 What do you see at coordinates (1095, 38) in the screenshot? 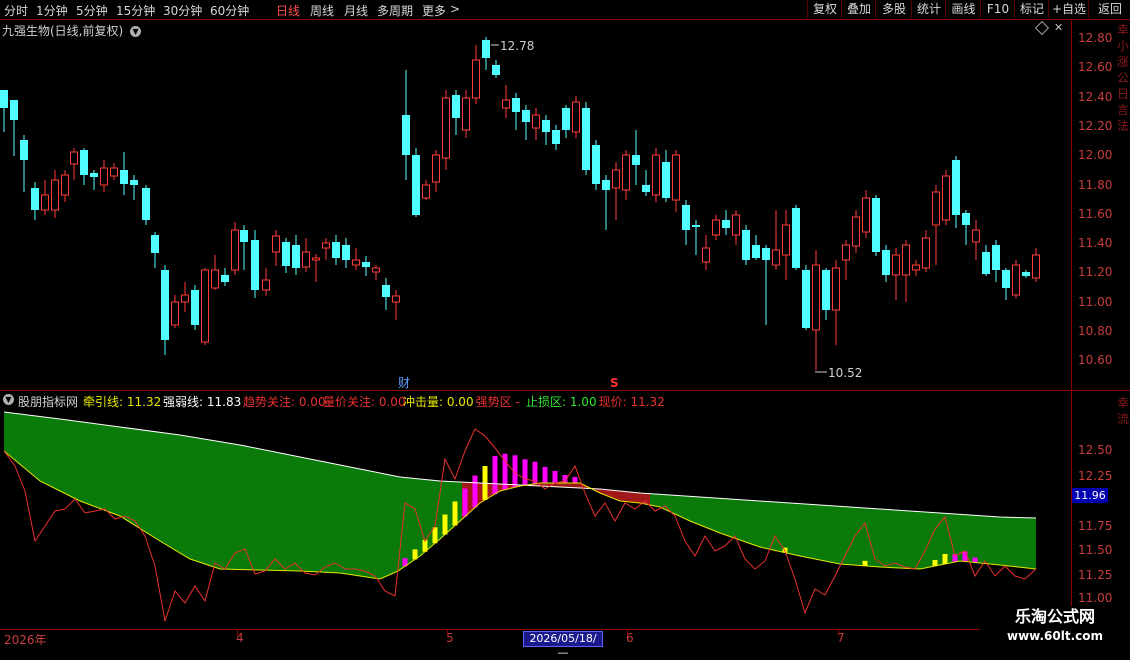
I see `main-y-tick: 12.80` at bounding box center [1095, 38].